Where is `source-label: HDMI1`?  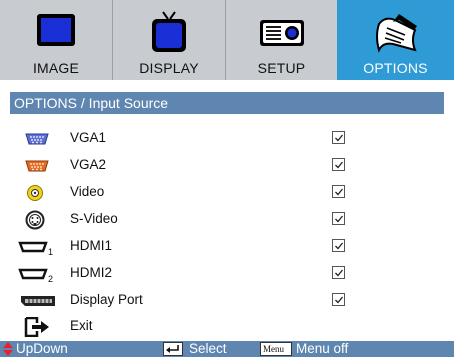 source-label: HDMI1 is located at coordinates (91, 245).